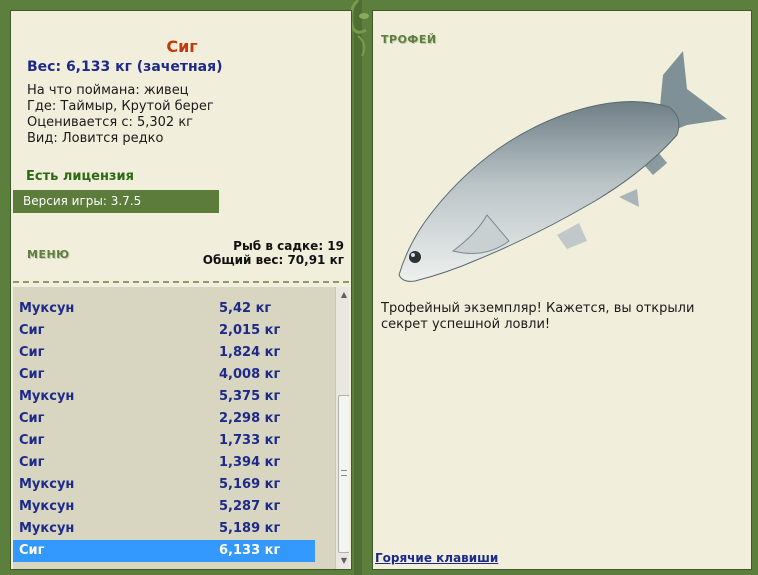 This screenshot has height=575, width=758. I want to click on hotkeys-link: Горячие клавиши, so click(436, 558).